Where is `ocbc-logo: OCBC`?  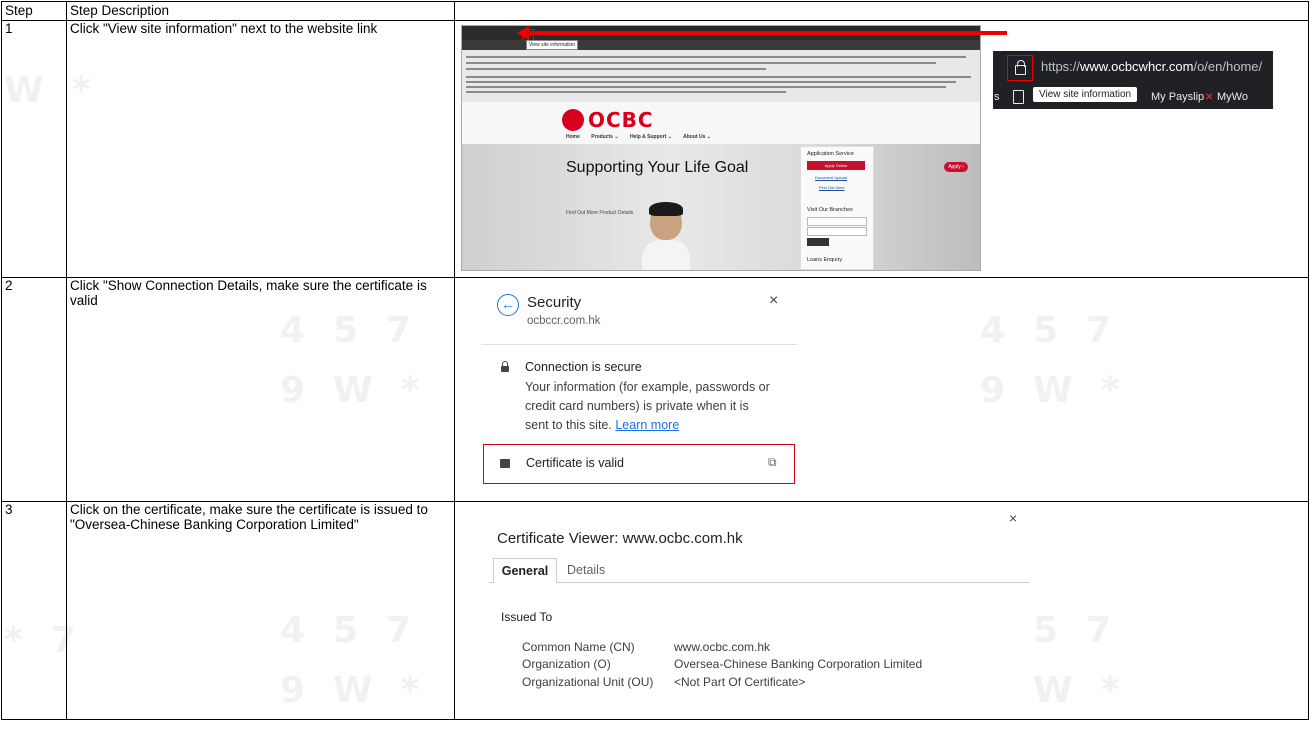
ocbc-logo: OCBC is located at coordinates (608, 120).